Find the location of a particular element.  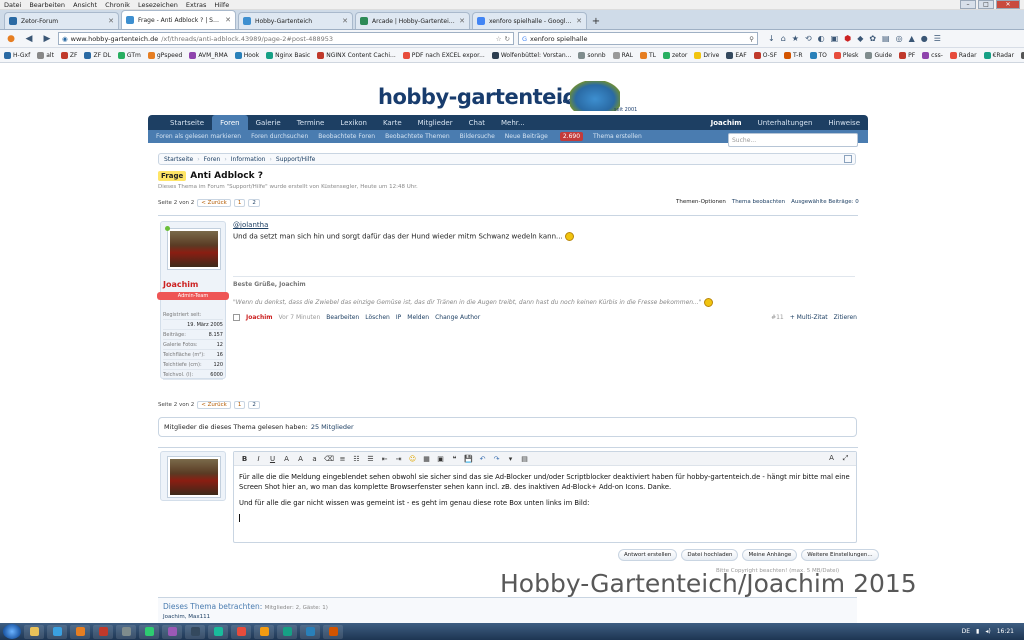

downloads-icon: ↓ is located at coordinates (771, 38).